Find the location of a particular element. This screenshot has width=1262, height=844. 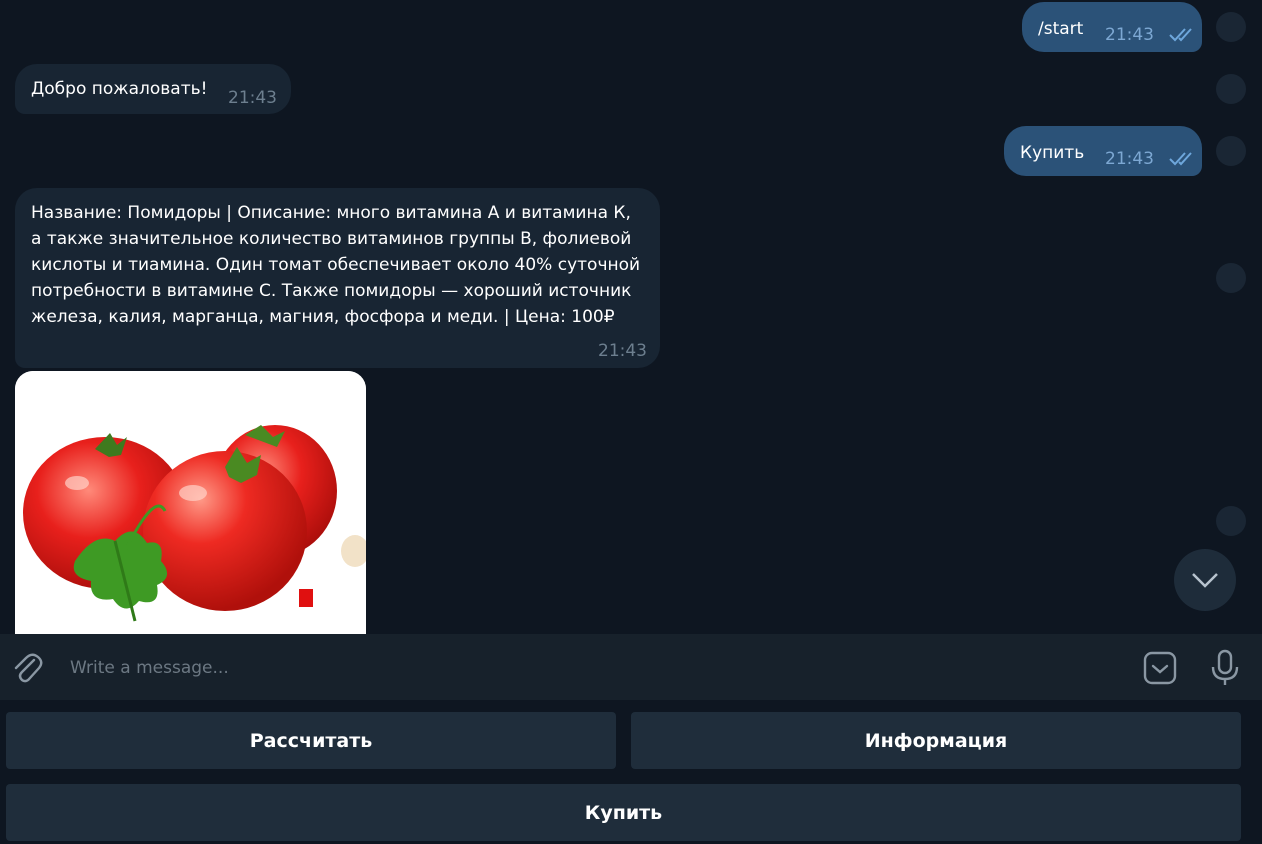

chevron-down-icon is located at coordinates (1205, 580).